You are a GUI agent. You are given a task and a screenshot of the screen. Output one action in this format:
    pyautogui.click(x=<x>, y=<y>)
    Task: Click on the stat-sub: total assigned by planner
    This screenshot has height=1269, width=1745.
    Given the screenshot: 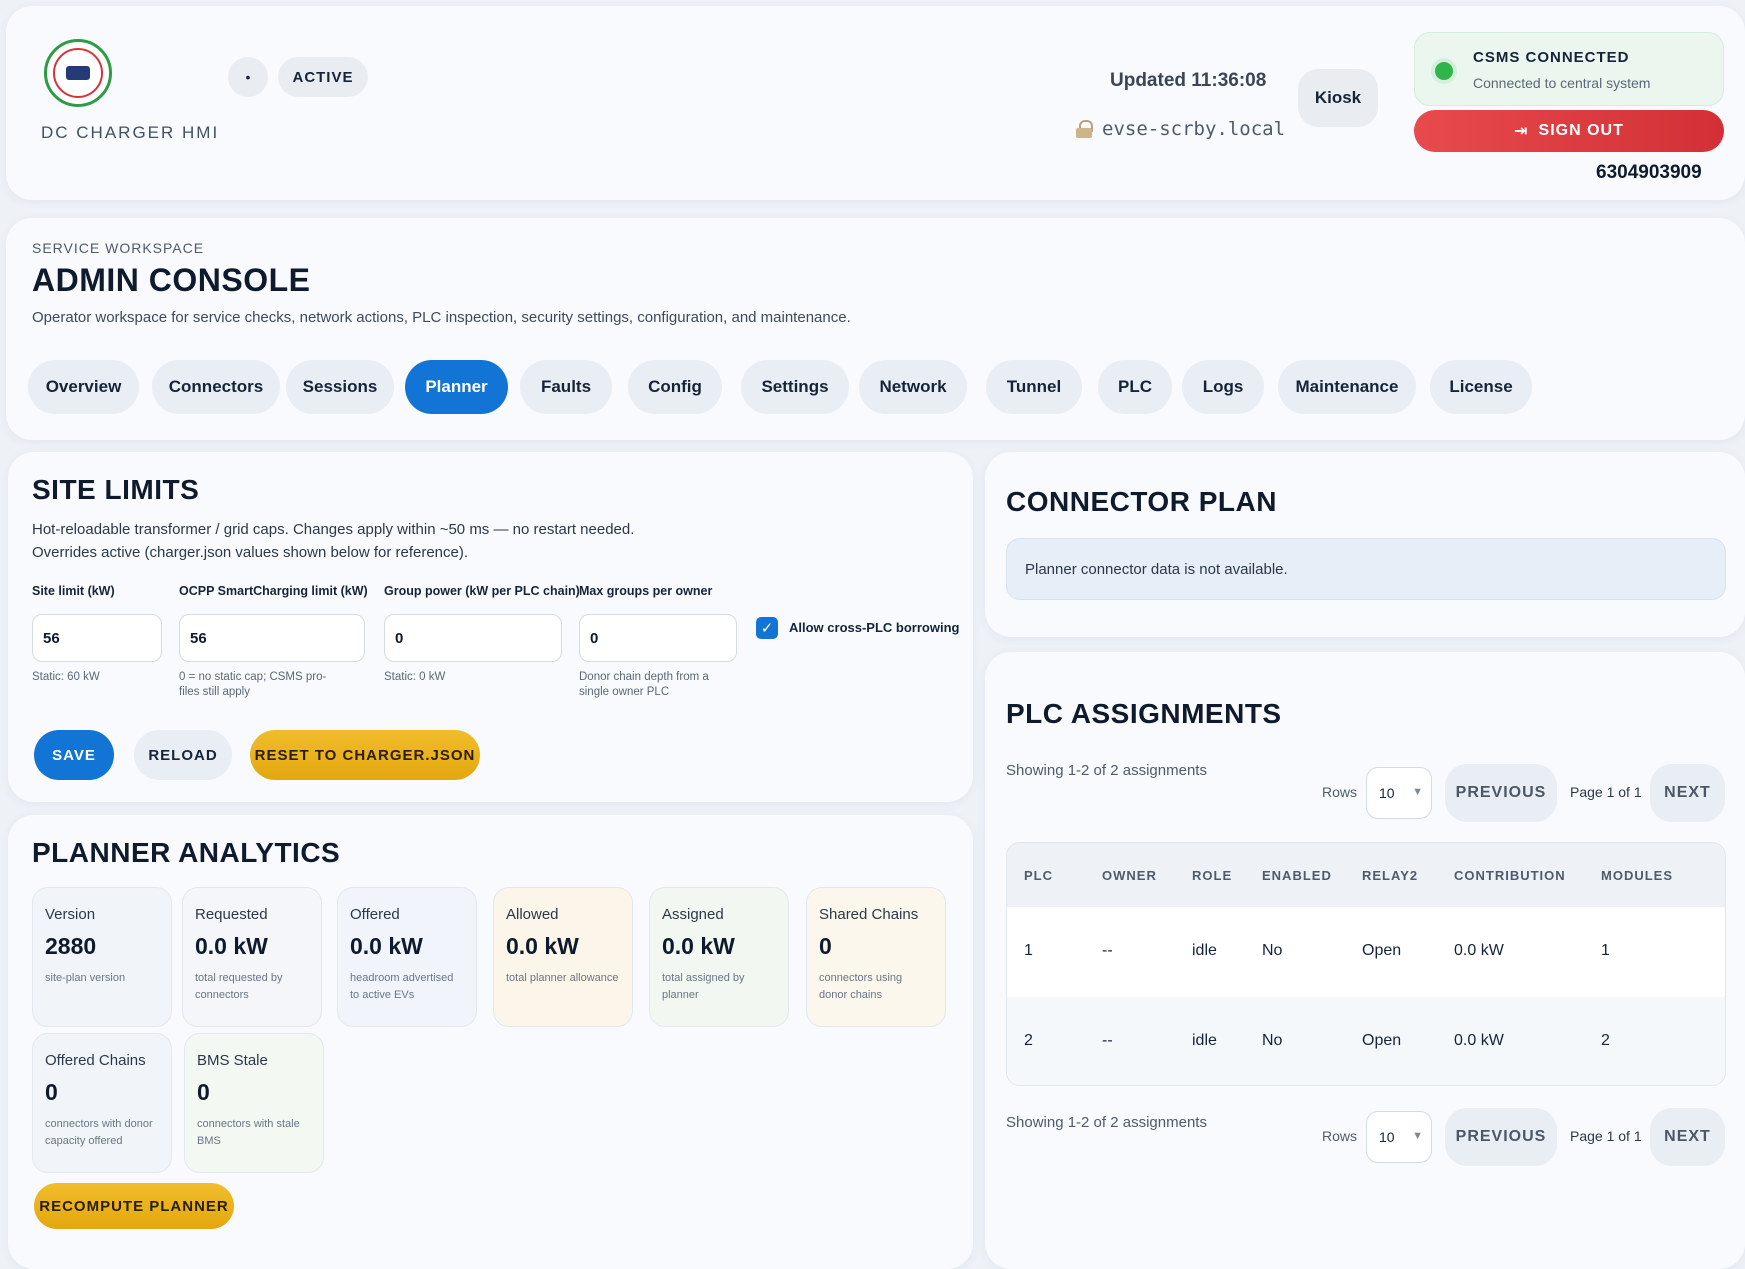 What is the action you would take?
    pyautogui.click(x=703, y=986)
    